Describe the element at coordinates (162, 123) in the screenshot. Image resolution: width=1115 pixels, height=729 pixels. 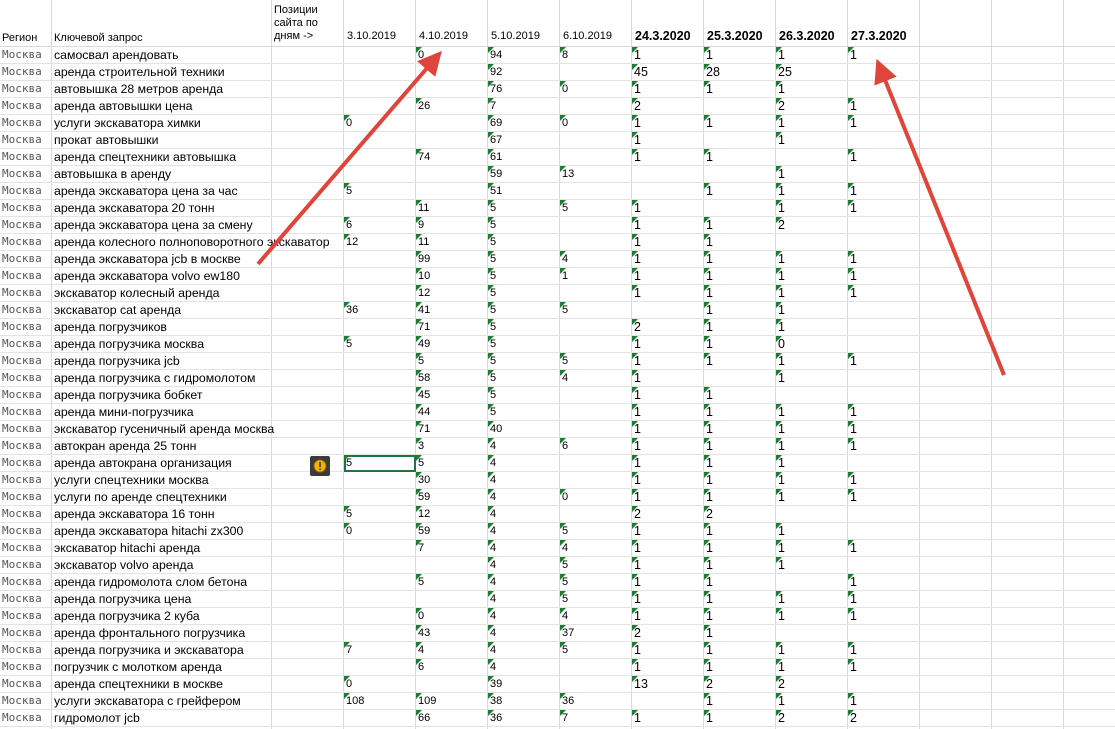
I see `cell-keyword: услуги экскаватора химки` at that location.